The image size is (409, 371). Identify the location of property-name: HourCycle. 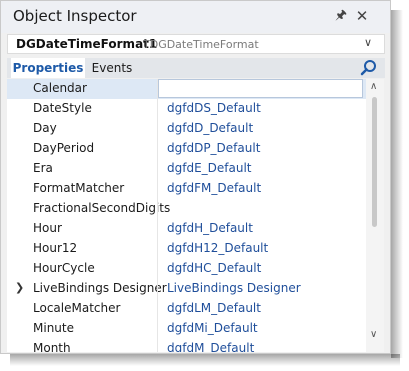
(64, 268).